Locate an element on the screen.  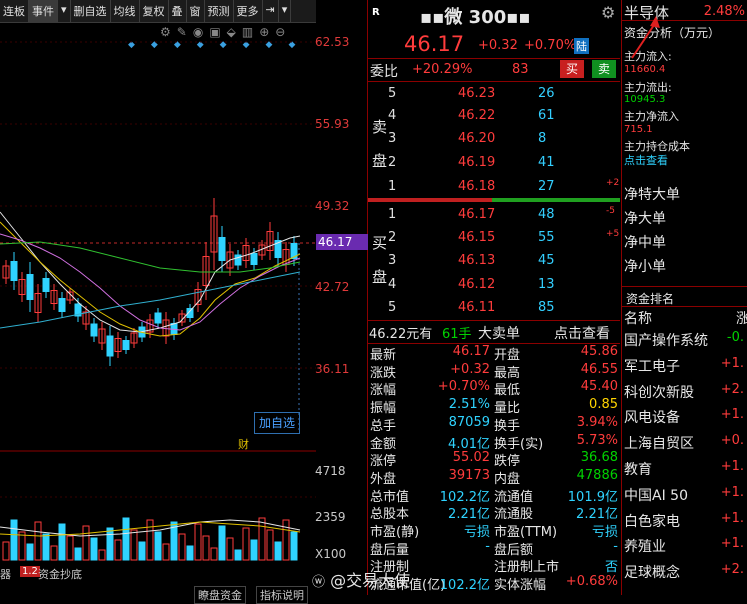
current-price-tag: 46.17 is located at coordinates (342, 242).